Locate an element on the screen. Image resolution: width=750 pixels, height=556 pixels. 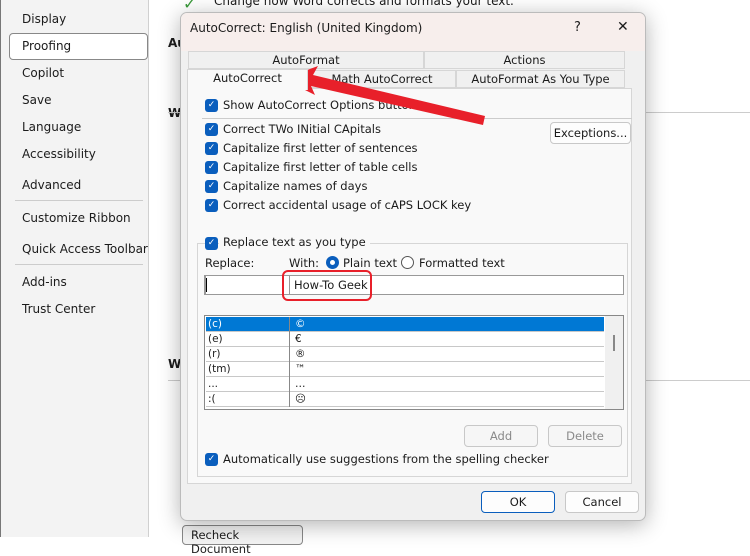
annotation-arrow is located at coordinates (384, 95).